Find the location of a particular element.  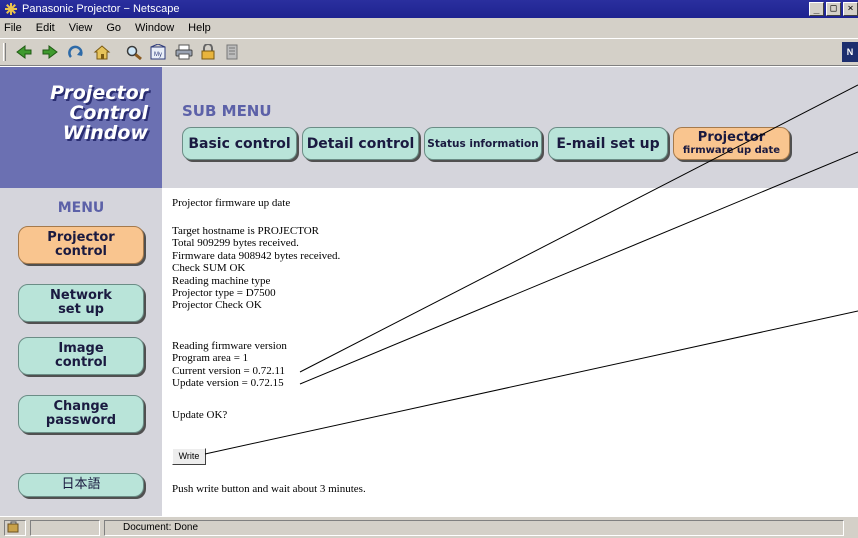

log-line: Projector Check OK is located at coordinates (217, 305).